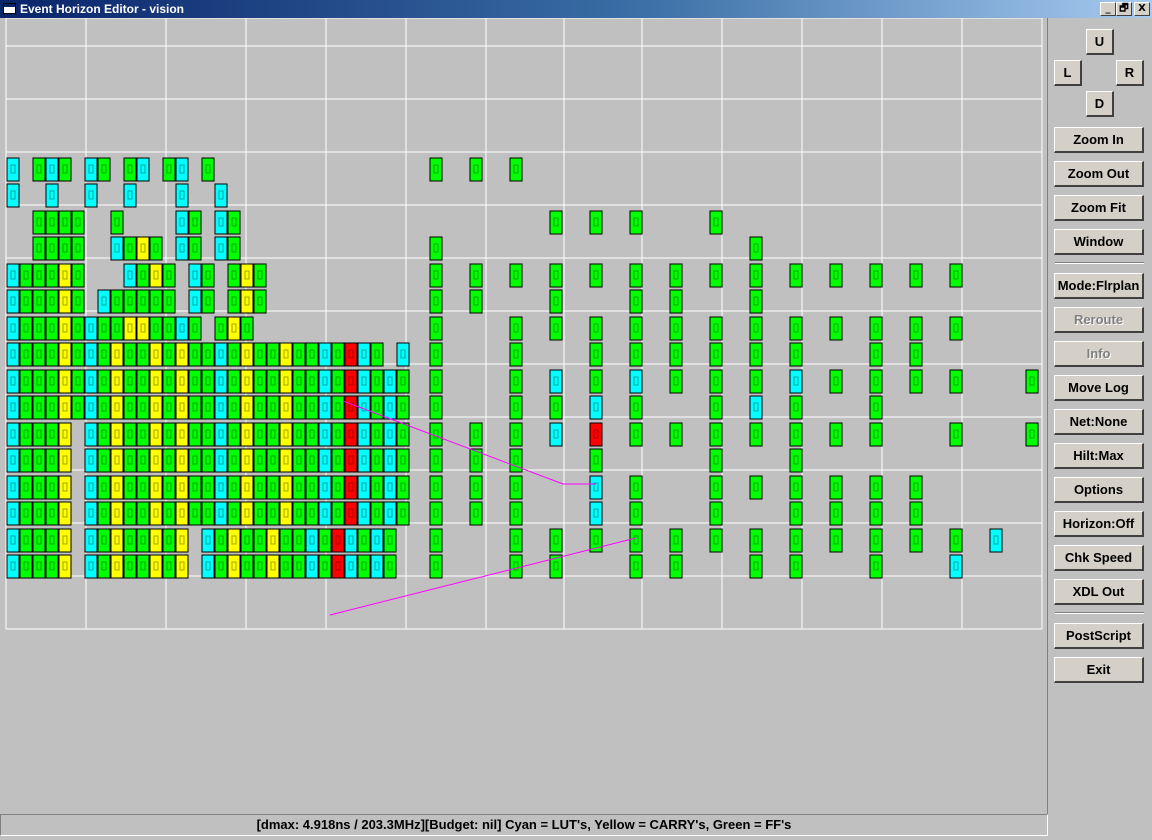 Image resolution: width=1152 pixels, height=840 pixels. Describe the element at coordinates (1068, 73) in the screenshot. I see `pan-left-button: L` at that location.